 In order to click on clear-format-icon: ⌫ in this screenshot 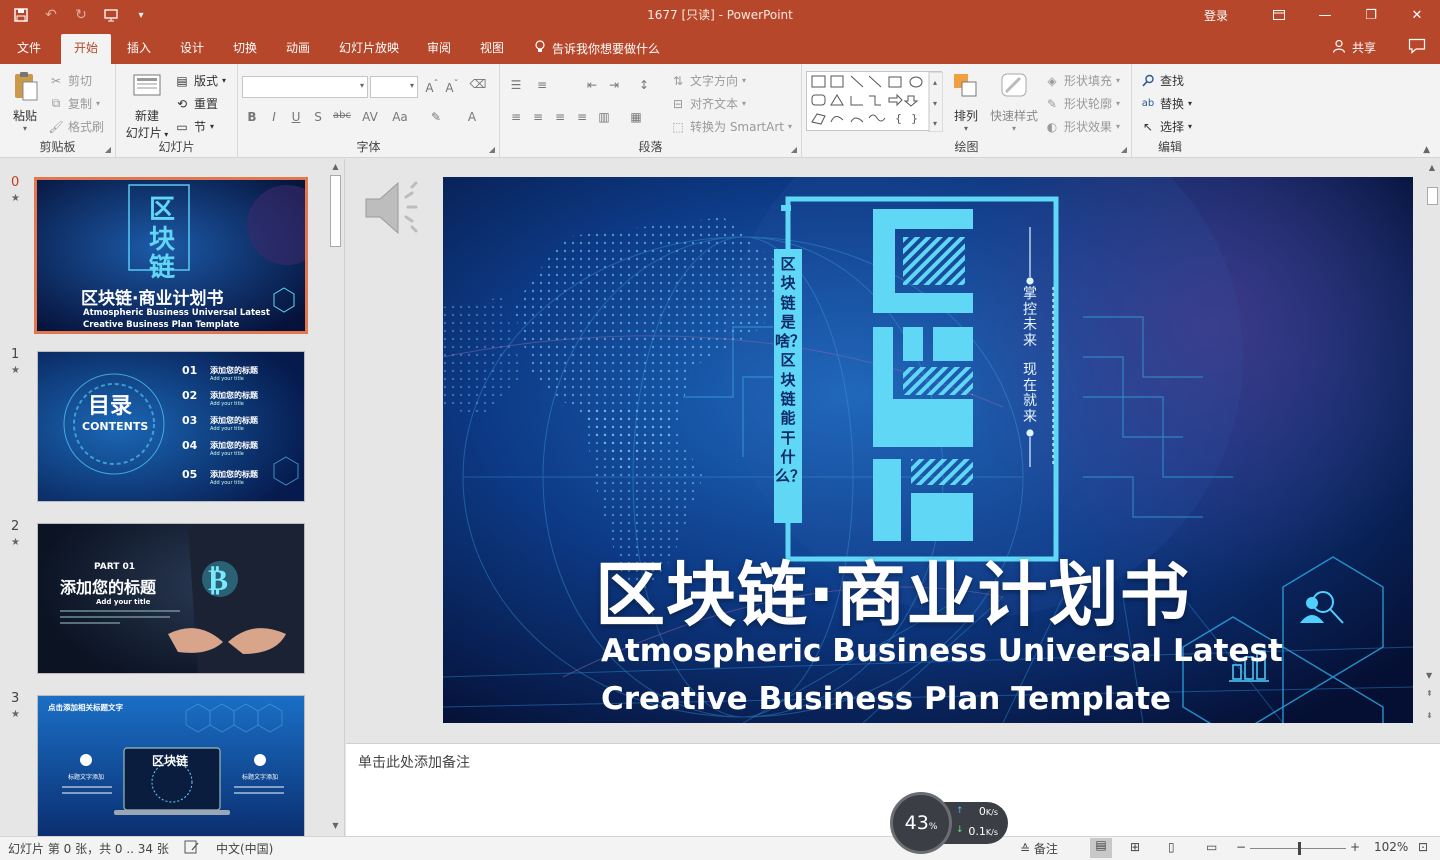, I will do `click(478, 84)`.